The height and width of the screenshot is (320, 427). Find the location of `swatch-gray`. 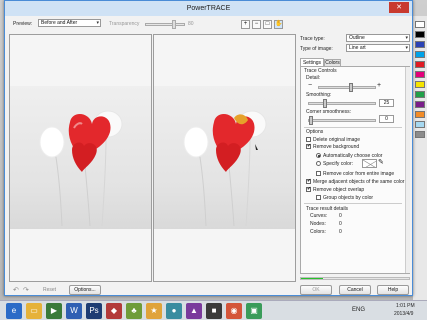

swatch-gray is located at coordinates (420, 134).